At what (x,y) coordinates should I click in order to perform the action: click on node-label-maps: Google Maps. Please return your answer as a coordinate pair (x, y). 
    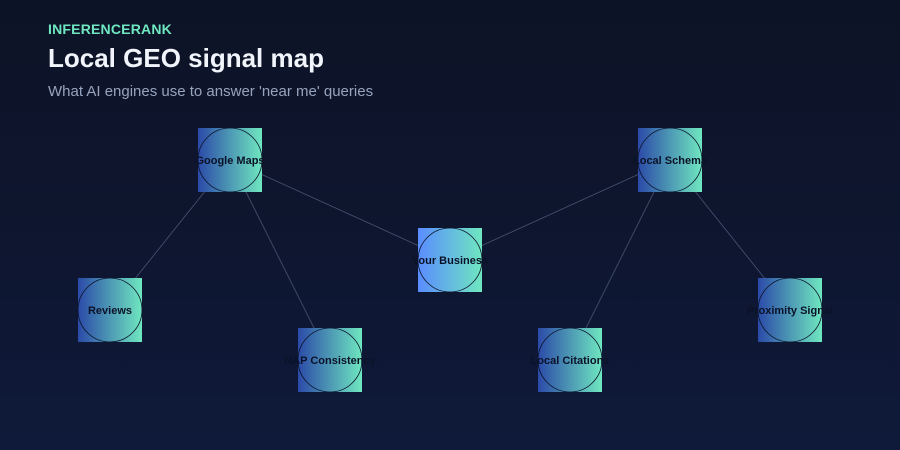
    Looking at the image, I should click on (229, 161).